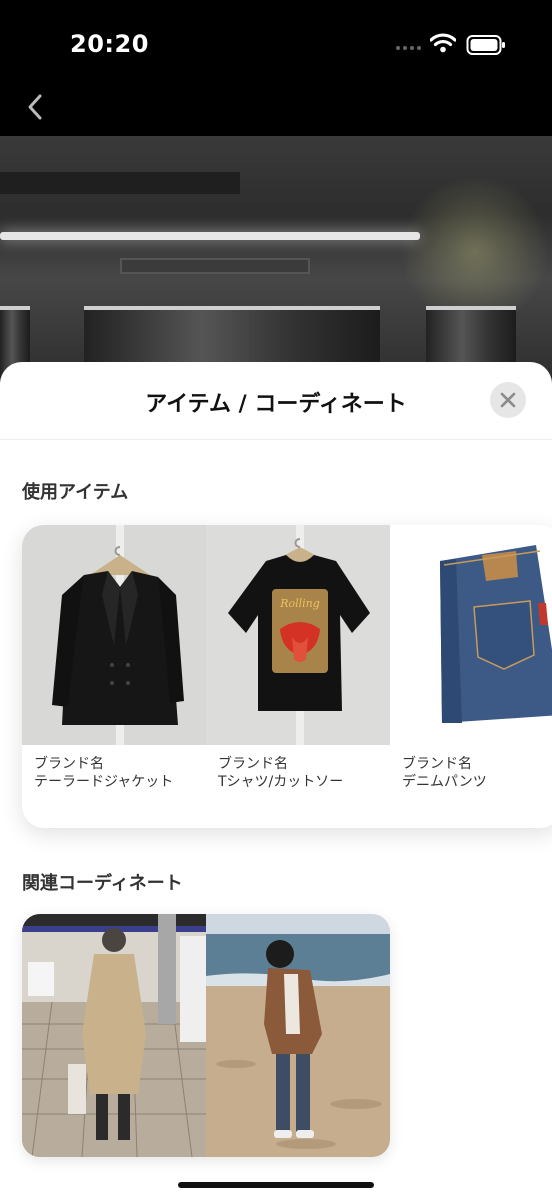 The height and width of the screenshot is (1200, 552). Describe the element at coordinates (471, 635) in the screenshot. I see `denim-photo` at that location.